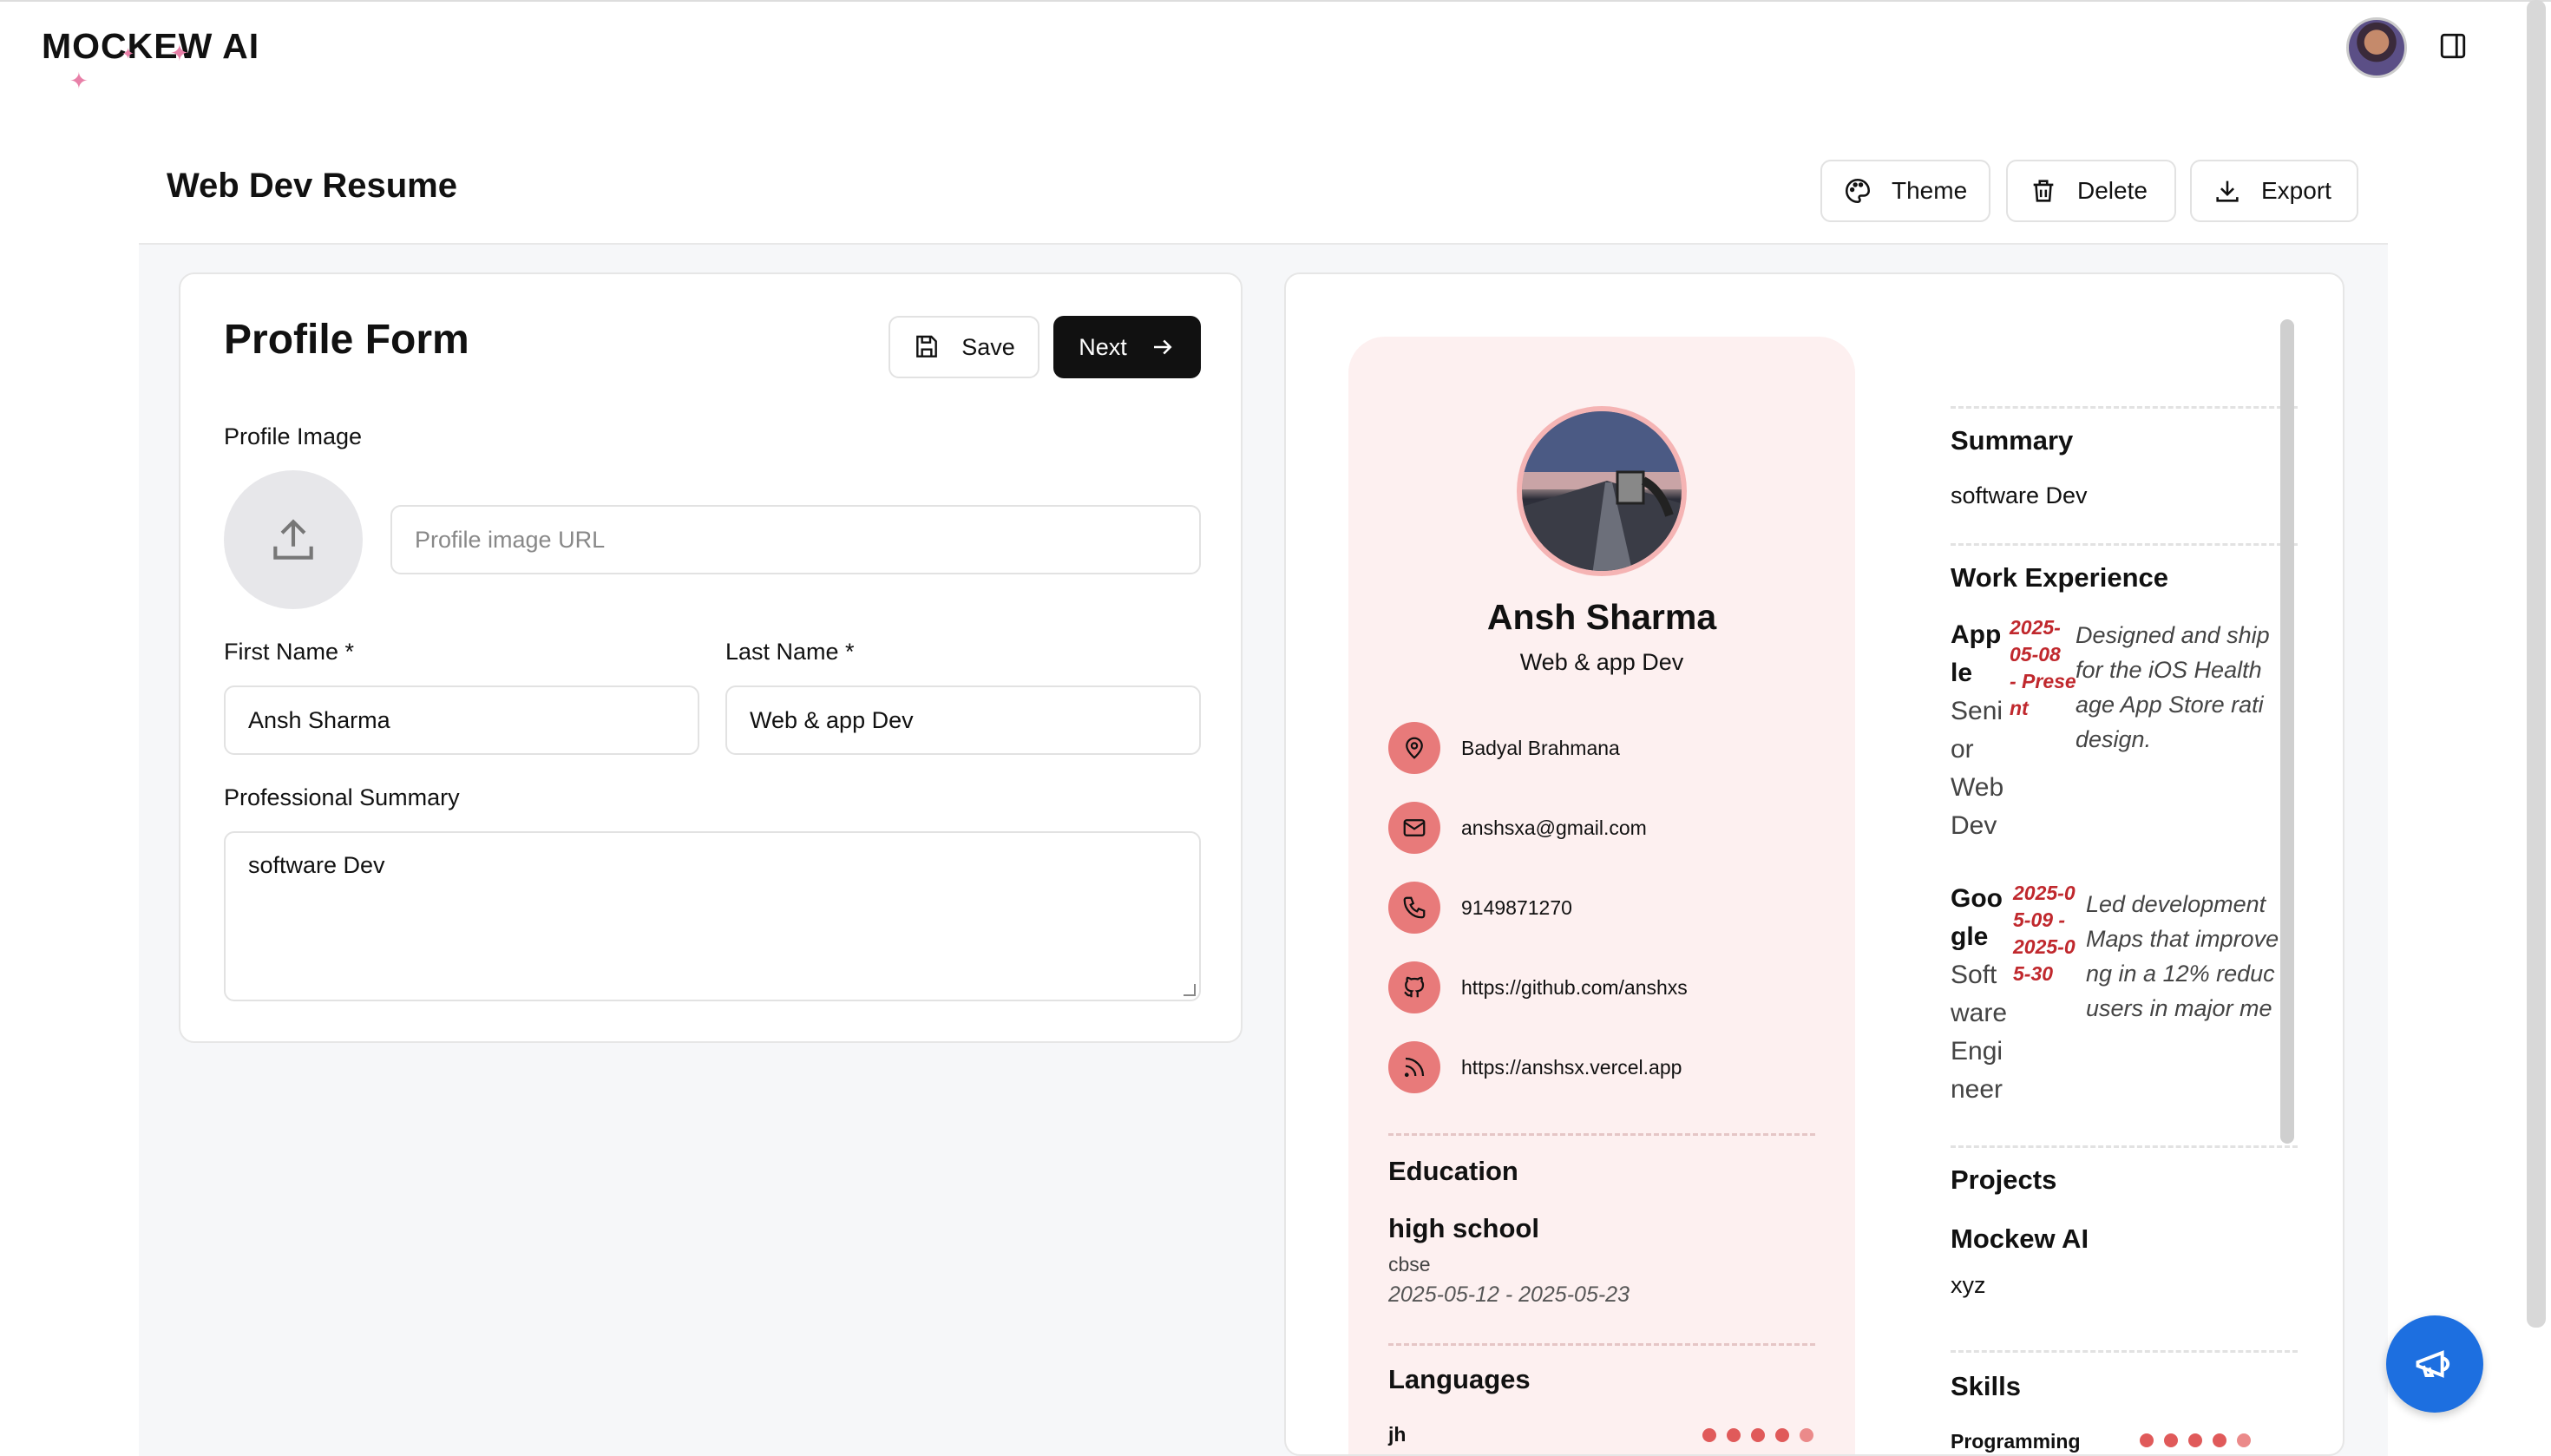 This screenshot has height=1456, width=2551. What do you see at coordinates (461, 720) in the screenshot?
I see `first-name-input: Ansh Sharma` at bounding box center [461, 720].